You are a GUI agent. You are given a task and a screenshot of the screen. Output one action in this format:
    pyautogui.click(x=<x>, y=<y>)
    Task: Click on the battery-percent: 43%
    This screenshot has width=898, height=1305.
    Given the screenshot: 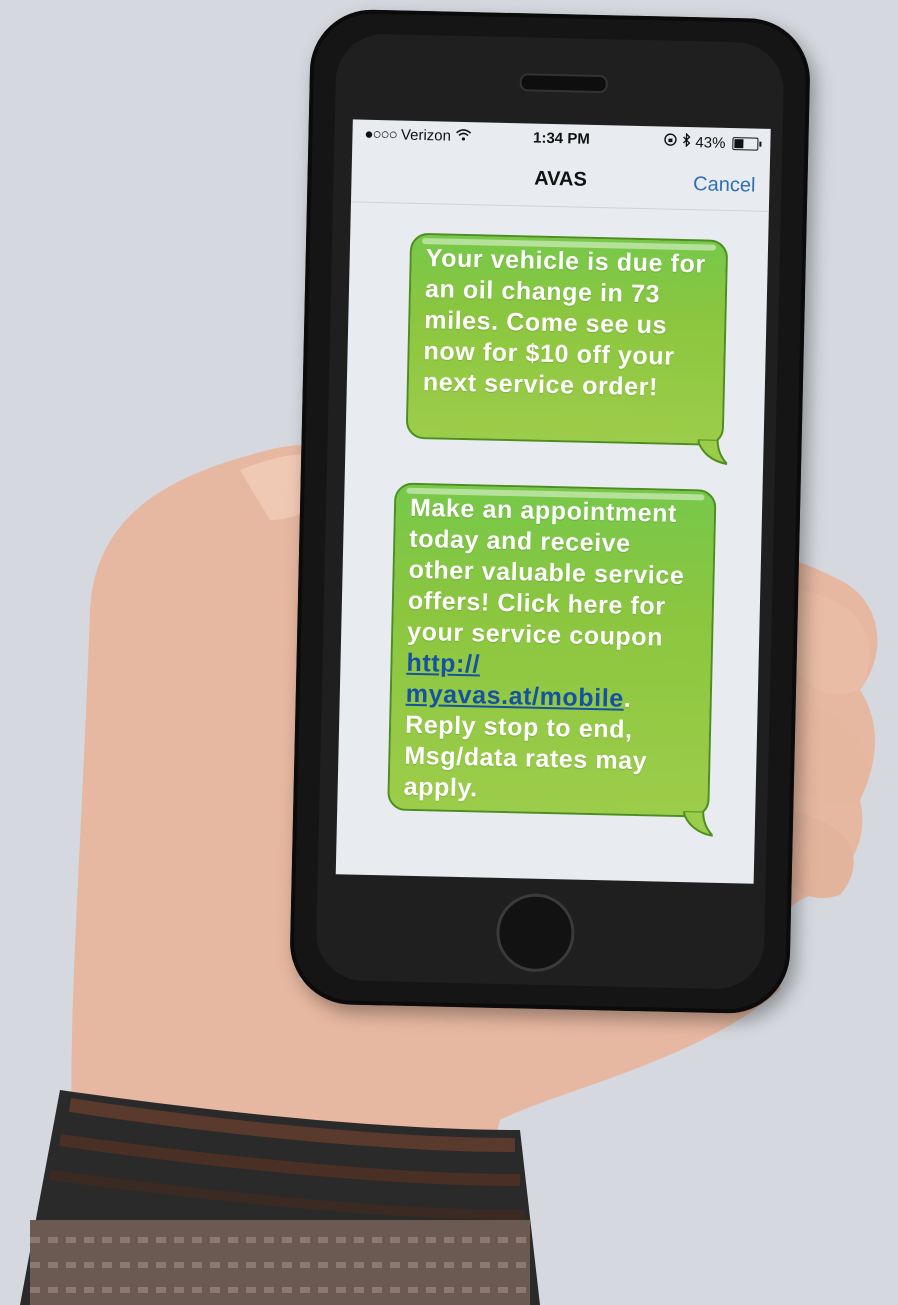 What is the action you would take?
    pyautogui.click(x=710, y=142)
    